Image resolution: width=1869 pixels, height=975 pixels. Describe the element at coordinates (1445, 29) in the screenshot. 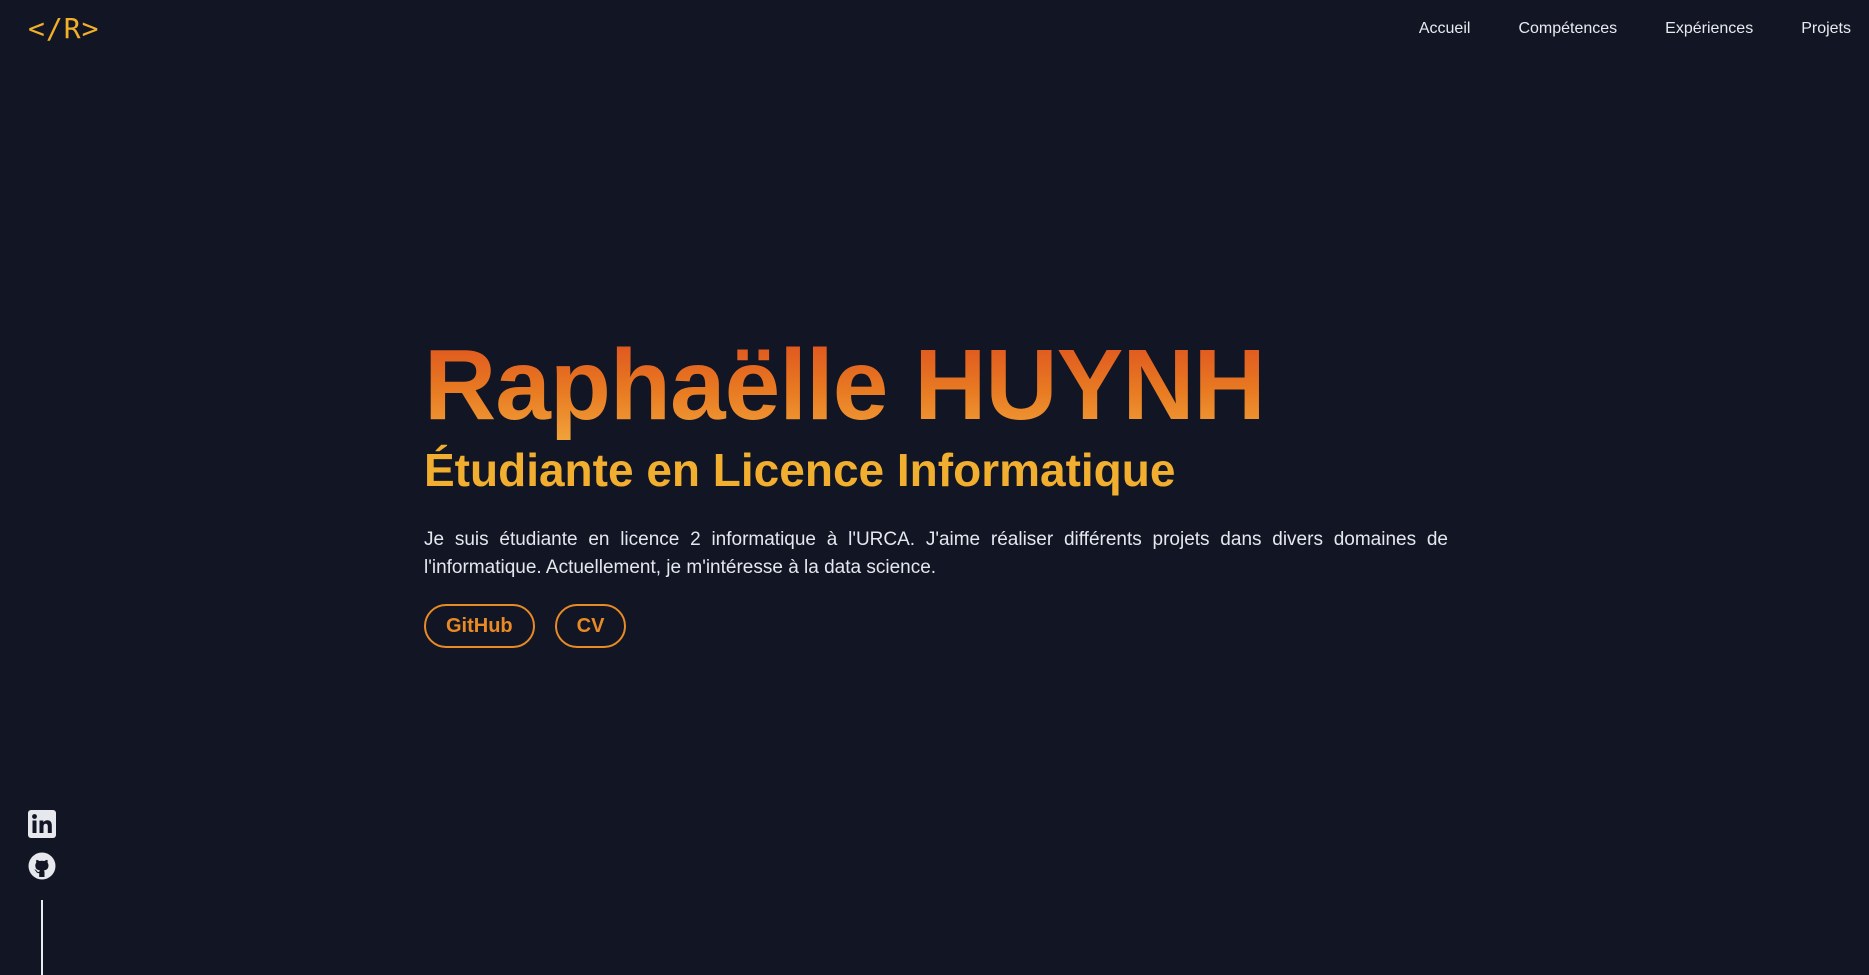

I see `nav-accueil: Accueil` at that location.